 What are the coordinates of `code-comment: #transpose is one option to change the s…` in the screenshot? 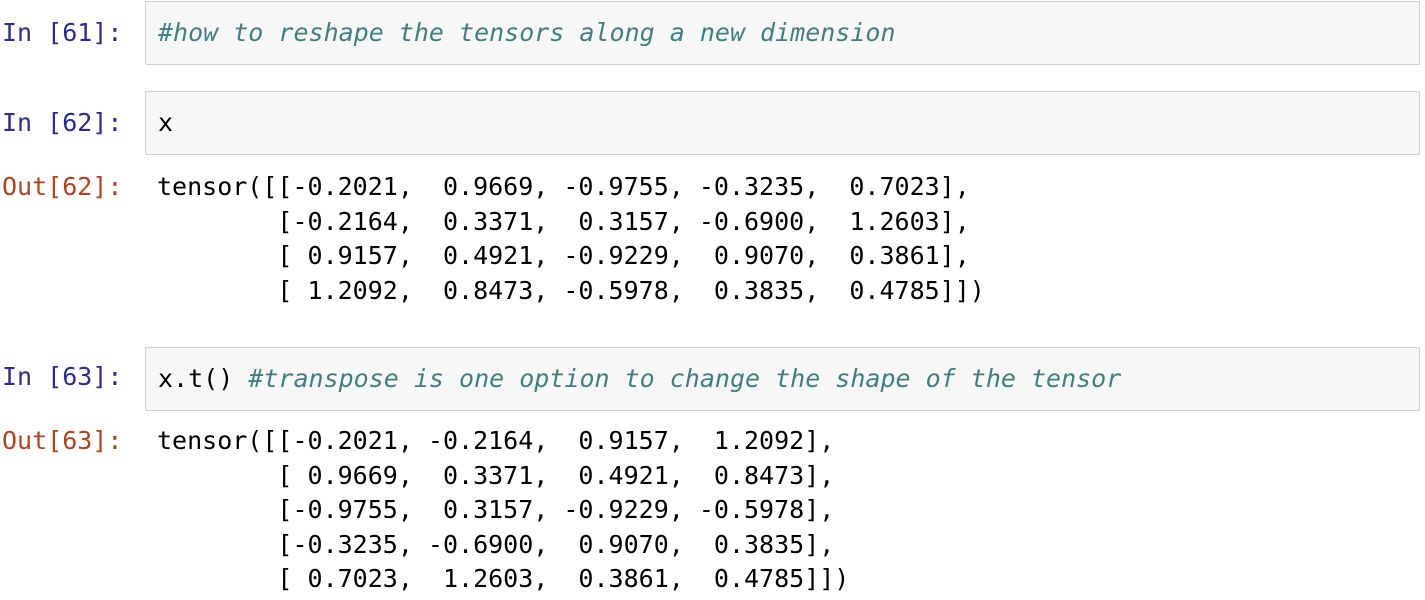 It's located at (685, 378).